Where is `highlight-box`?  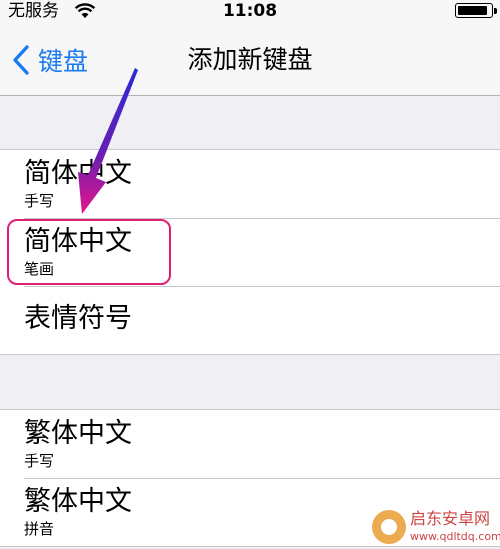
highlight-box is located at coordinates (89, 252).